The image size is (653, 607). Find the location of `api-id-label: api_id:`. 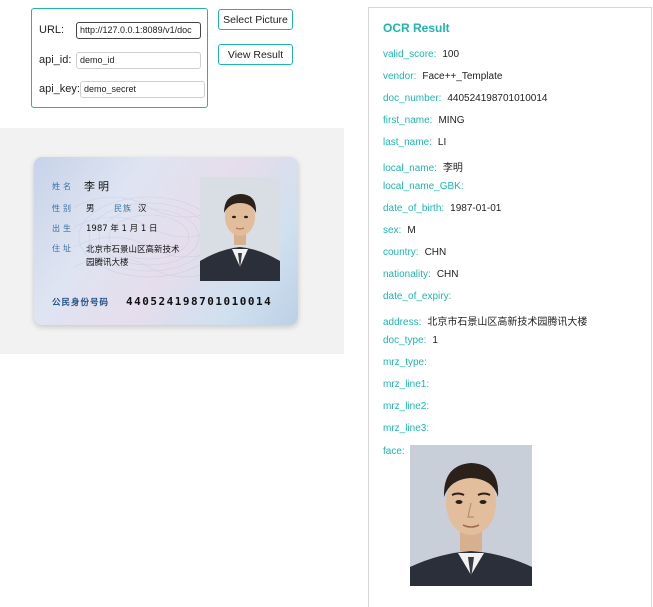

api-id-label: api_id: is located at coordinates (55, 60).